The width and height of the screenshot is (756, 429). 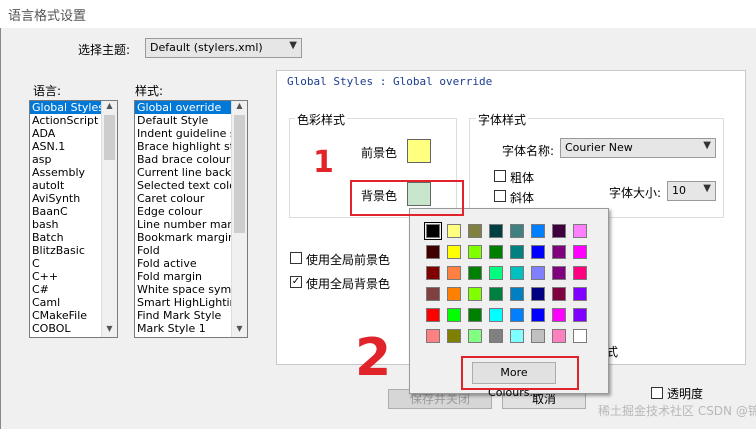 I want to click on theme-select: Default (stylers.xml) ▼, so click(x=223, y=48).